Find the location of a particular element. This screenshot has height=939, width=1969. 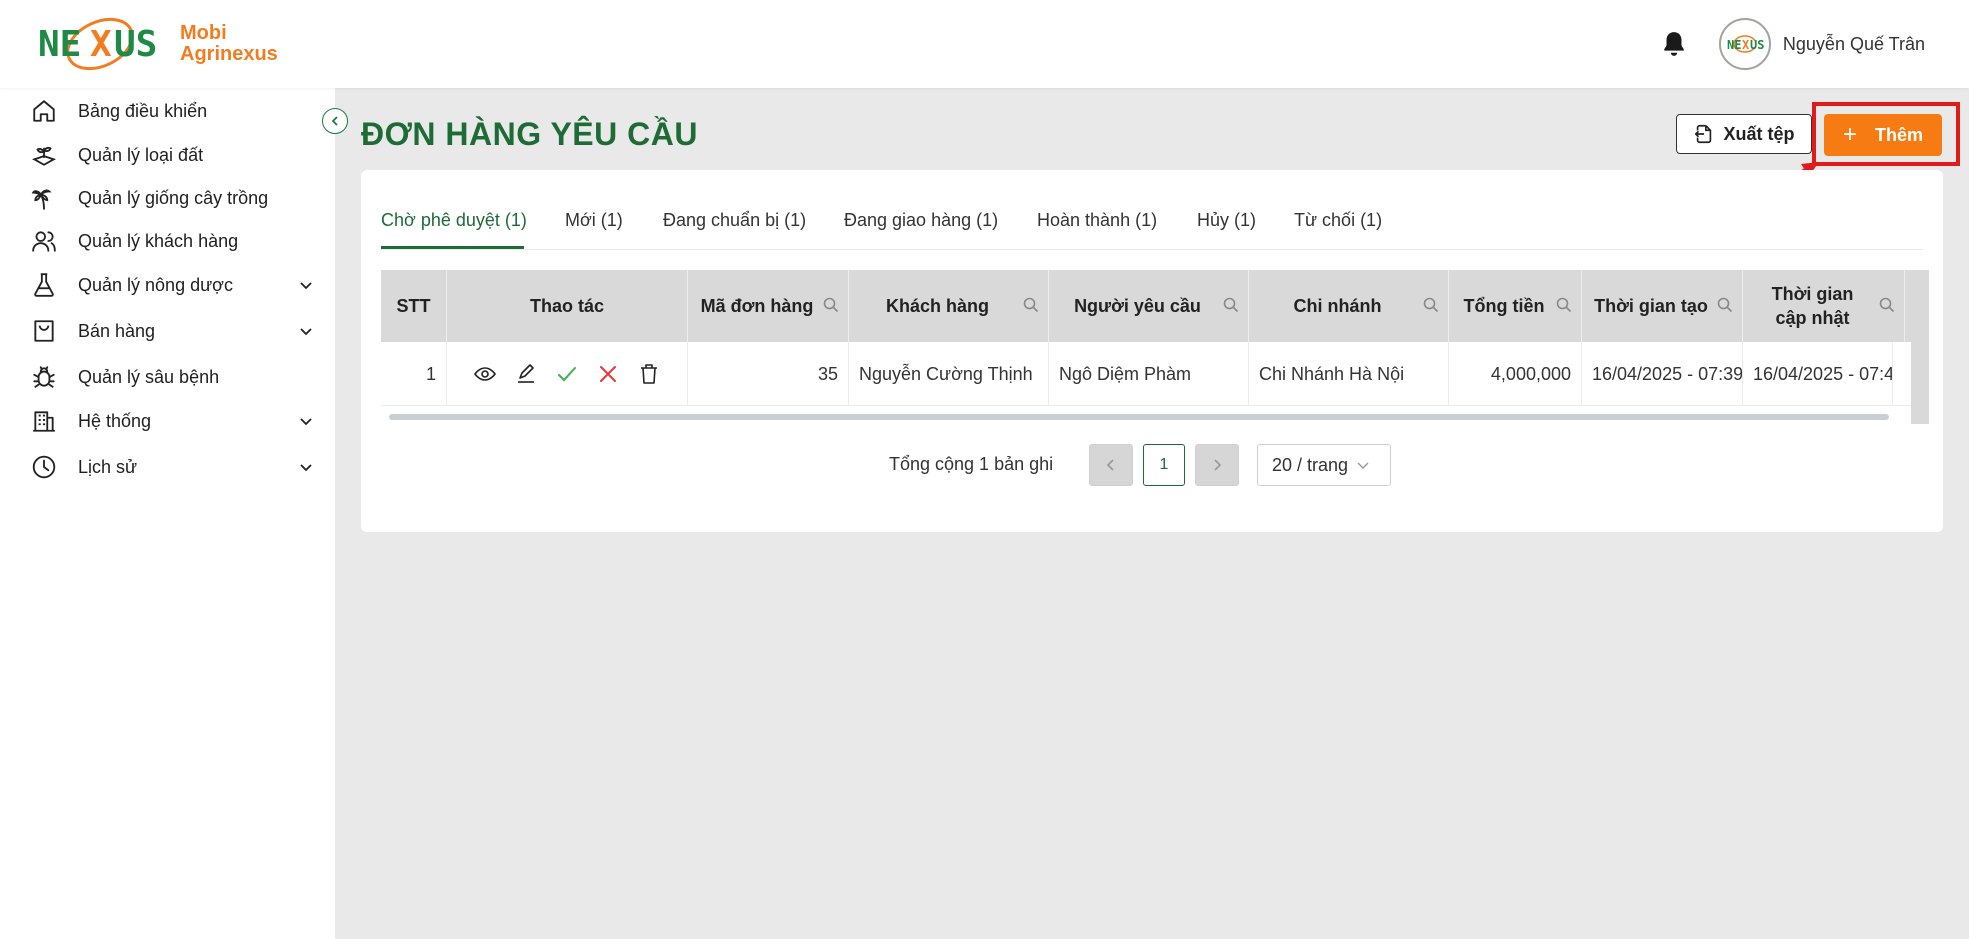

file-export-icon is located at coordinates (1703, 134).